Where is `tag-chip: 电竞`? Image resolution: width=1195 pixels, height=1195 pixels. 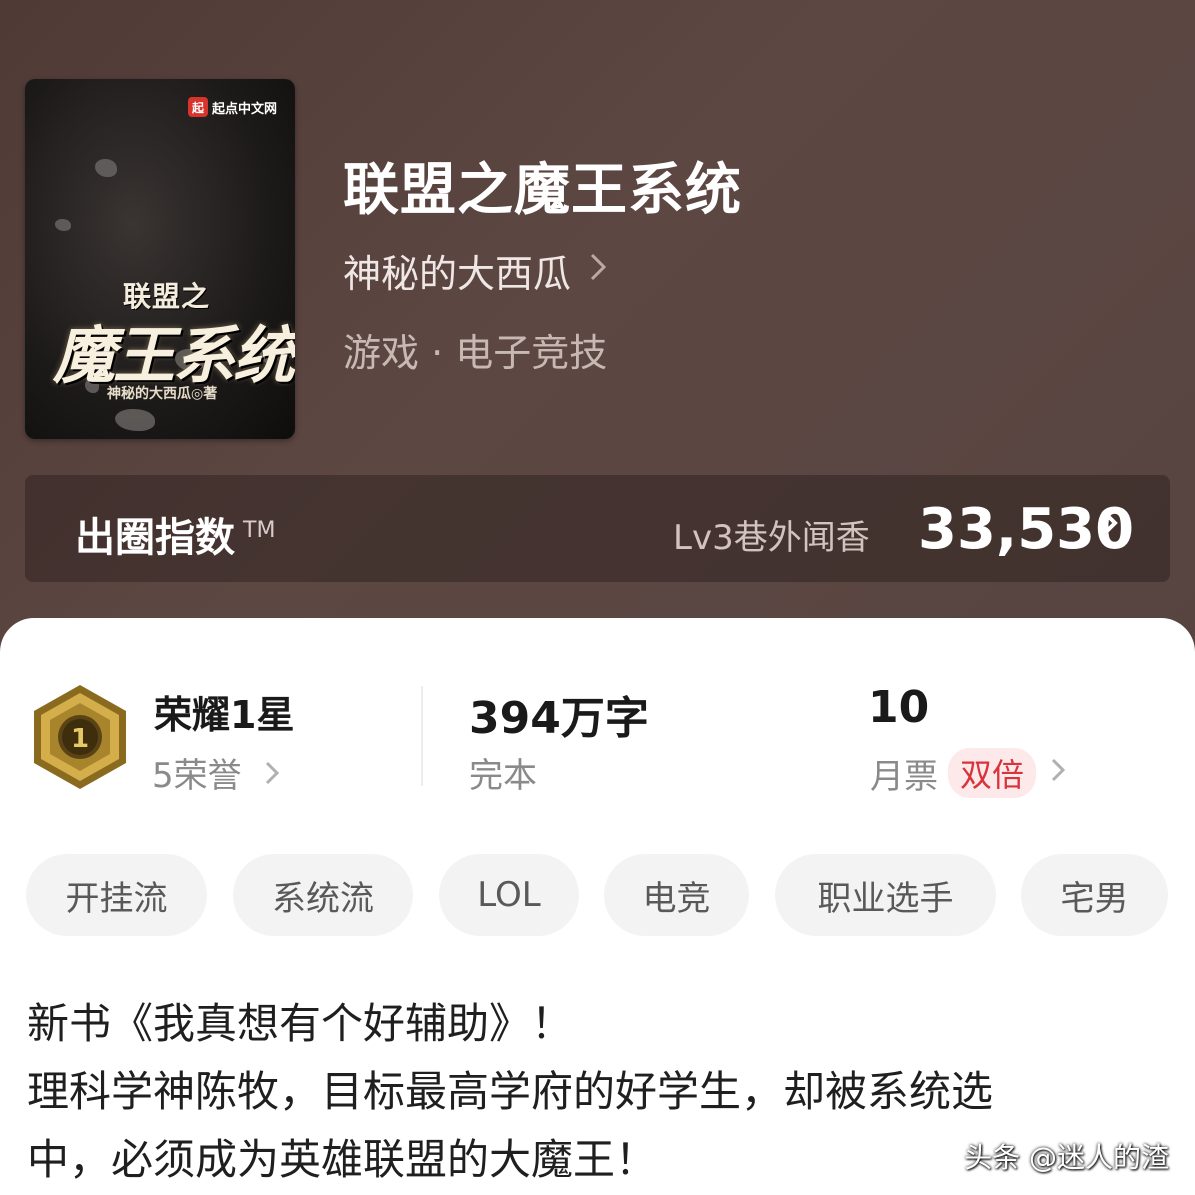
tag-chip: 电竞 is located at coordinates (676, 895).